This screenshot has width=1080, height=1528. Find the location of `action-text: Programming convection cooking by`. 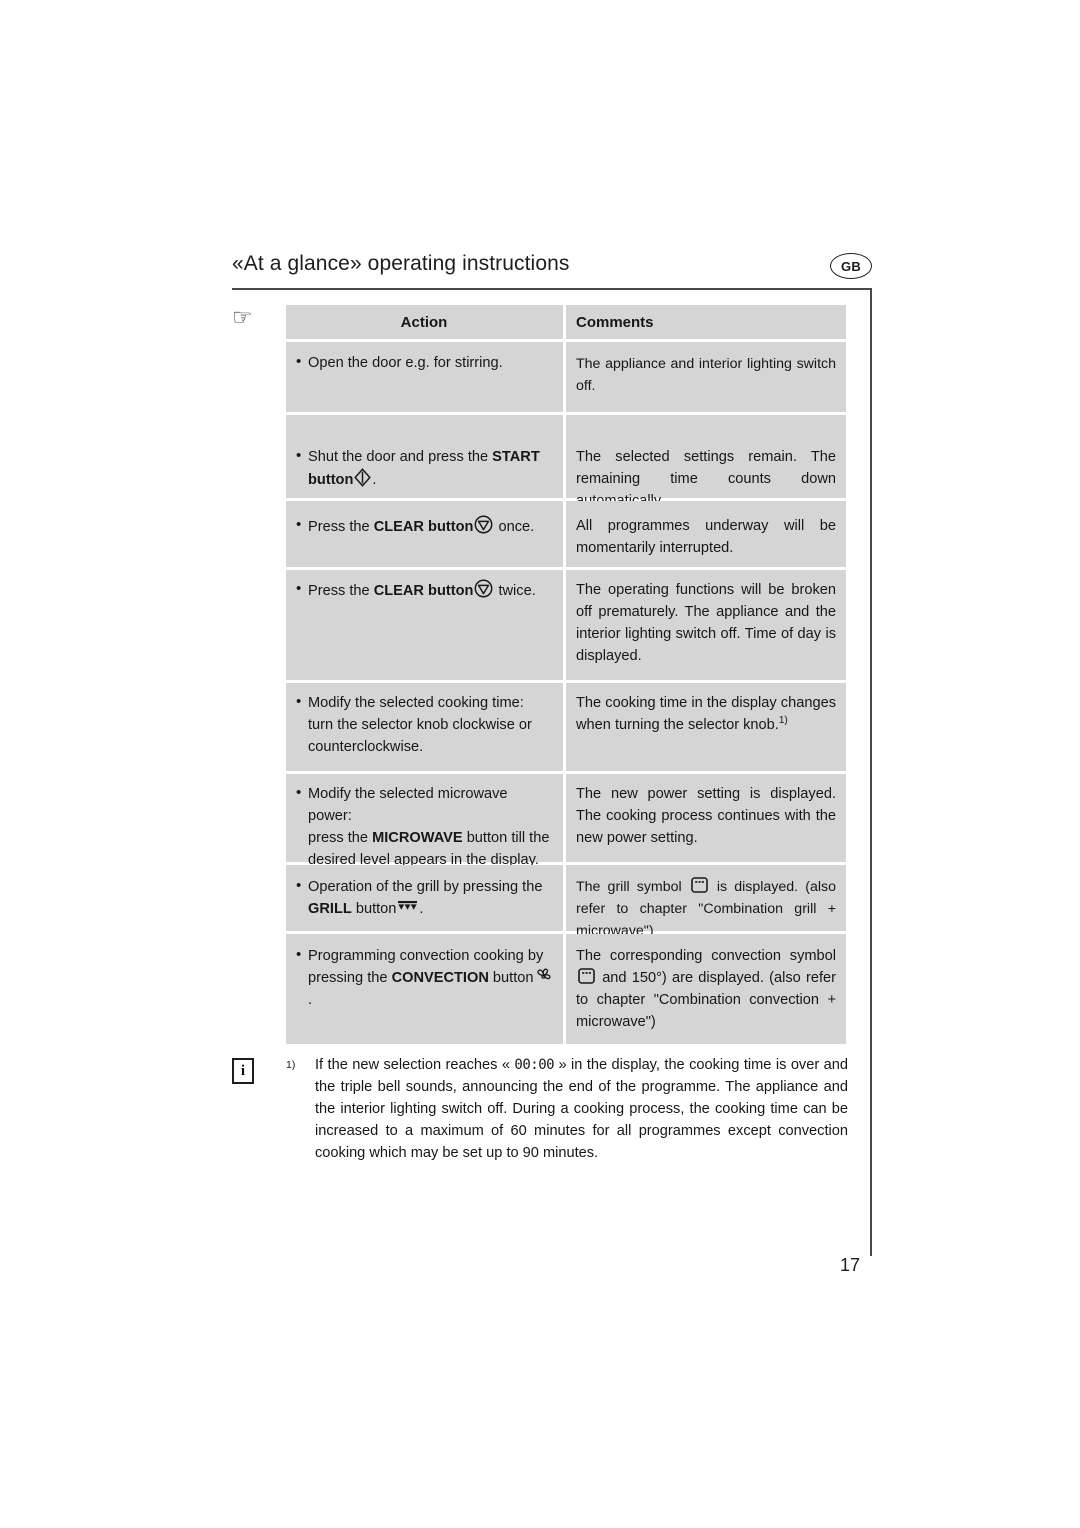

action-text: Programming convection cooking by is located at coordinates (426, 956).